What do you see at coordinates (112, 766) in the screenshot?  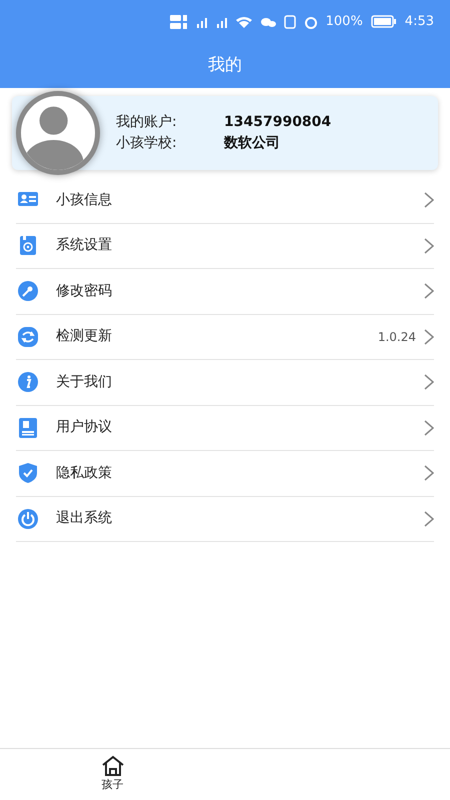 I see `home-icon` at bounding box center [112, 766].